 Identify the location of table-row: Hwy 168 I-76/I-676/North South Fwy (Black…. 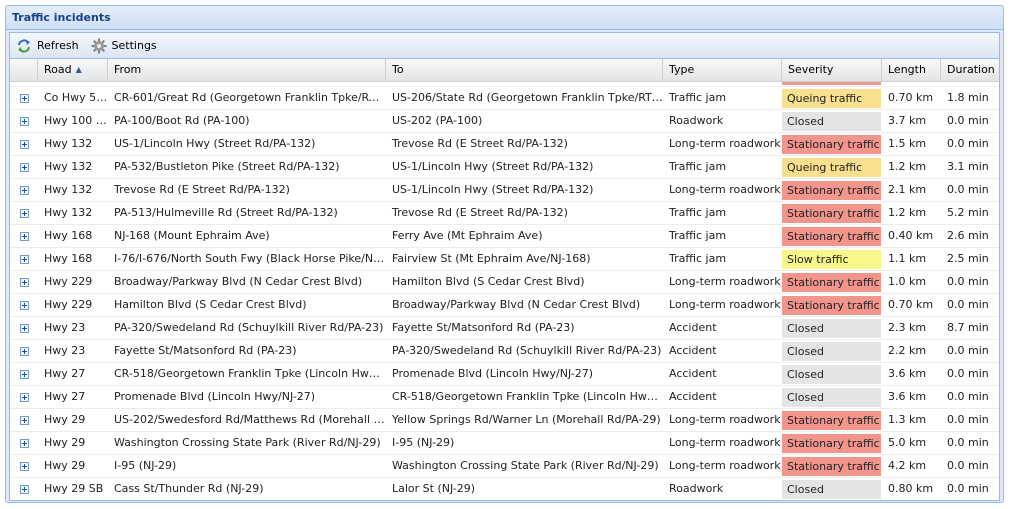
(504, 259).